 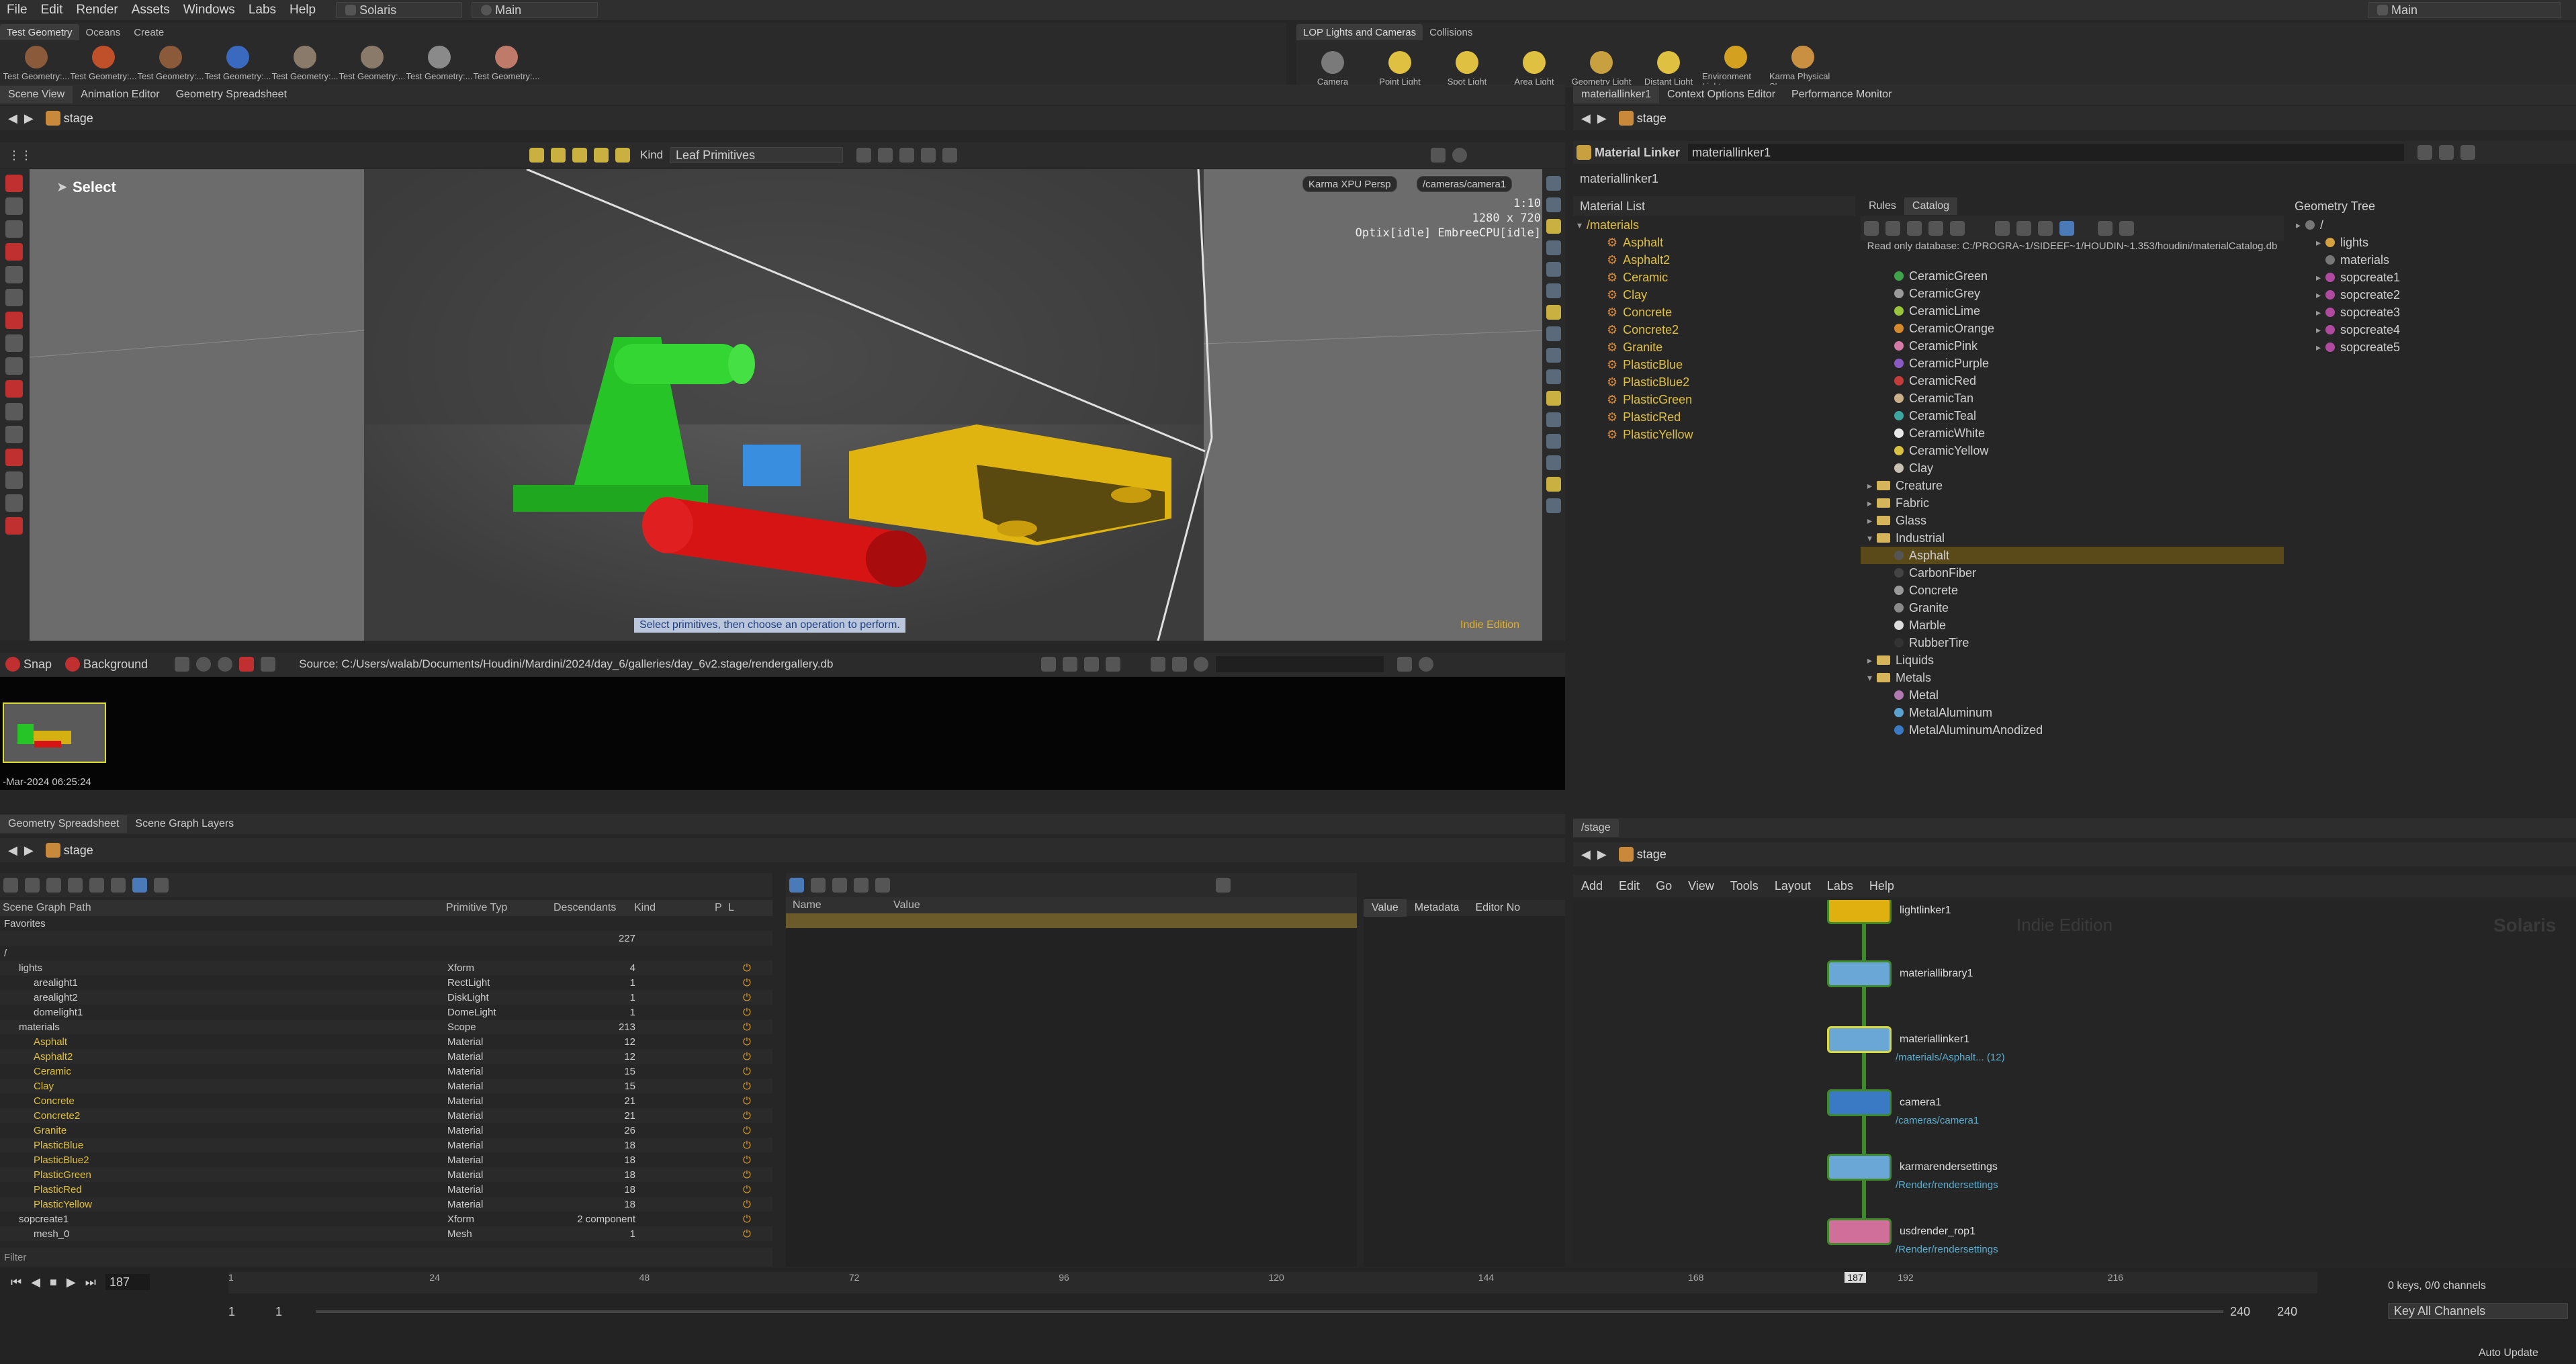 I want to click on stop-icon: ■, so click(x=53, y=1282).